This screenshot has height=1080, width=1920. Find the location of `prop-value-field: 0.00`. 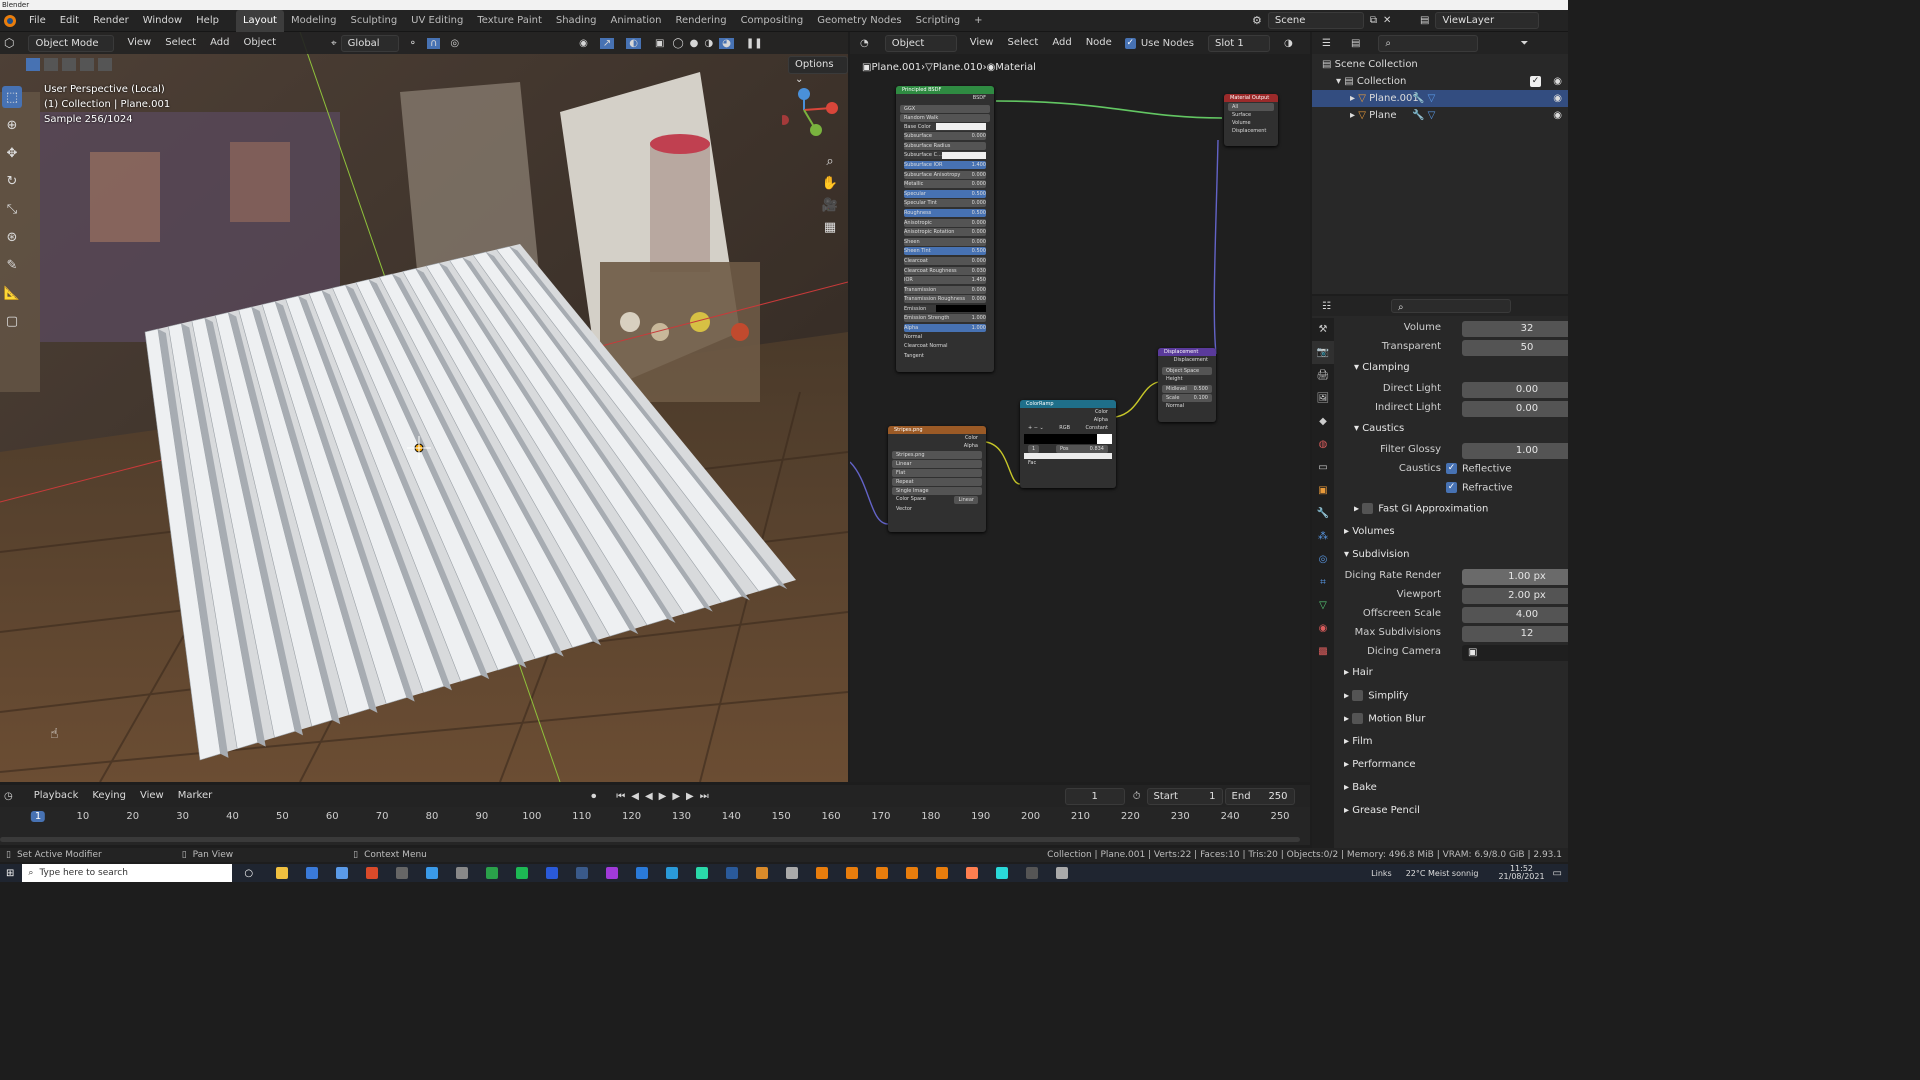

prop-value-field: 0.00 is located at coordinates (1515, 390).